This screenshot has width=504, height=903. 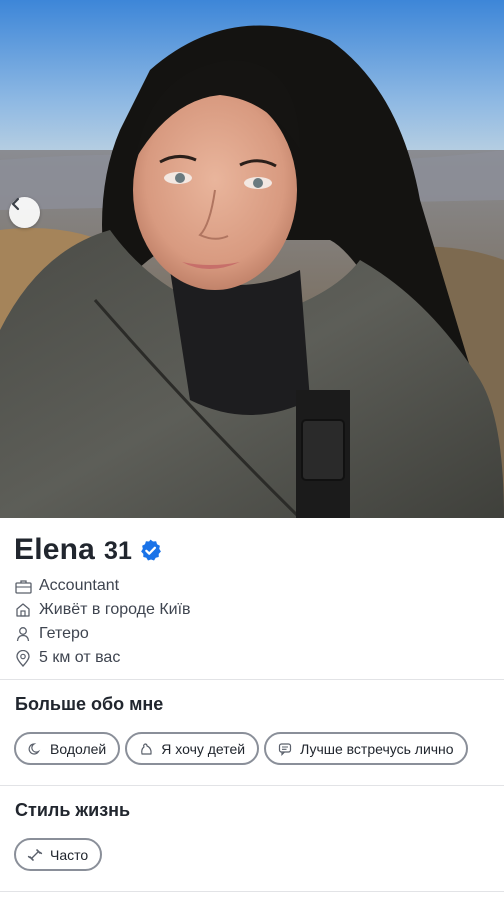 What do you see at coordinates (80, 657) in the screenshot?
I see `info-distance-text: 5 км от вас` at bounding box center [80, 657].